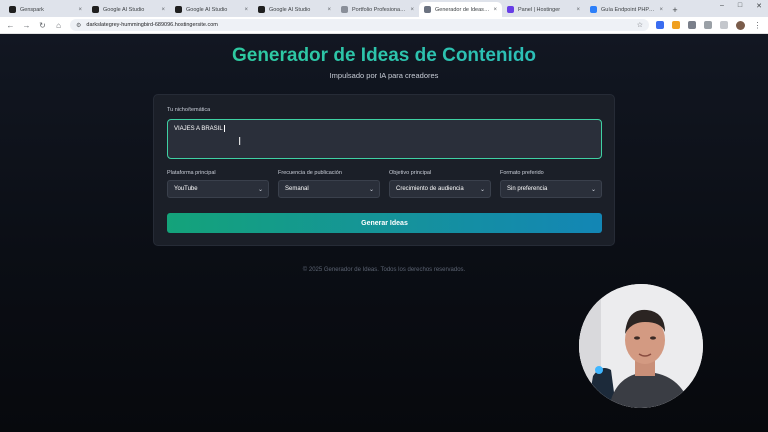  What do you see at coordinates (740, 25) in the screenshot?
I see `profile-avatar` at bounding box center [740, 25].